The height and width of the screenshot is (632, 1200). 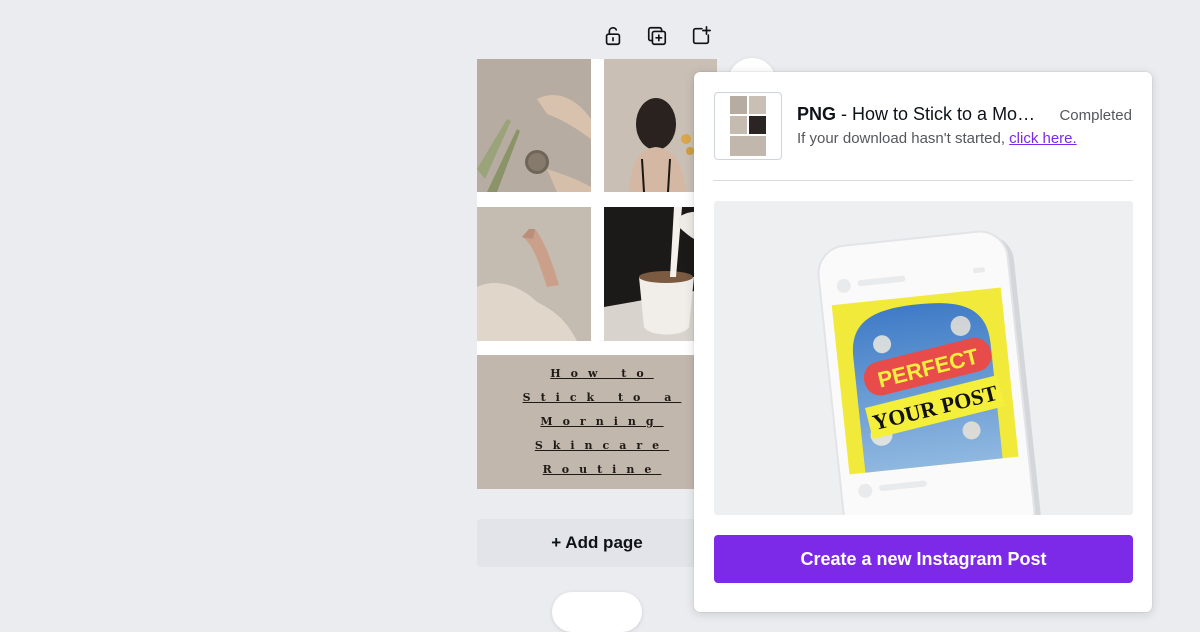 I want to click on duplicate-page-icon, so click(x=657, y=36).